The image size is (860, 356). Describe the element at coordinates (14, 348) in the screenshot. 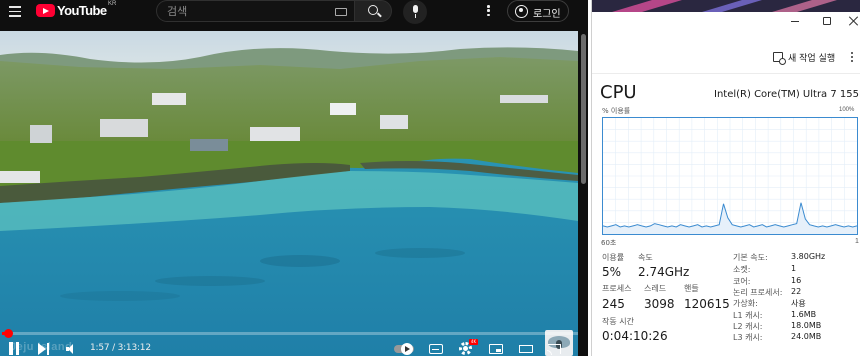

I see `pause-icon` at that location.